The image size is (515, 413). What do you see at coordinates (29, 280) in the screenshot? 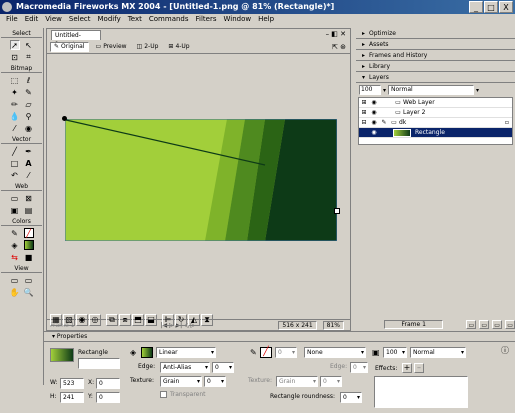
I see `full-screen-icon: ▭` at bounding box center [29, 280].